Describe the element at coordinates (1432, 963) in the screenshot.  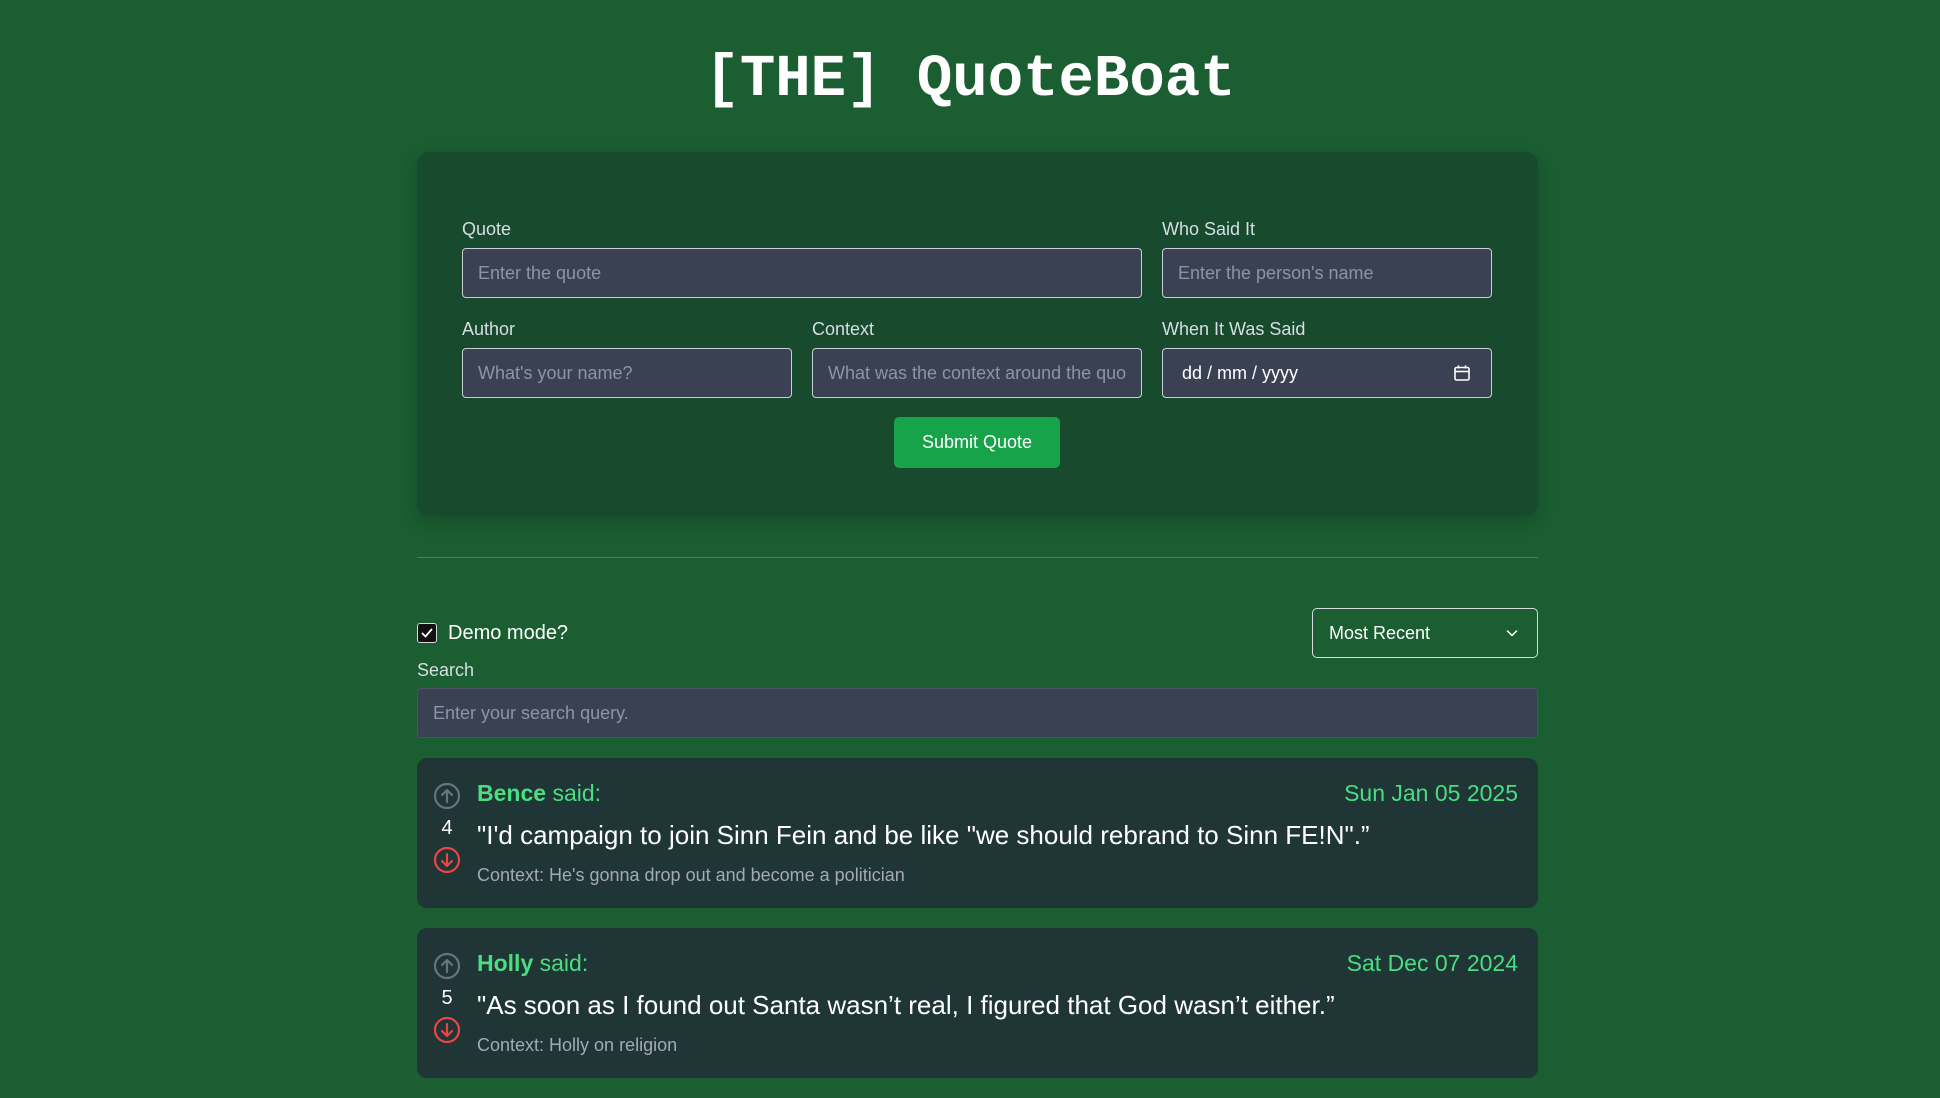
I see `quote-date: Sat Dec 07 2024` at that location.